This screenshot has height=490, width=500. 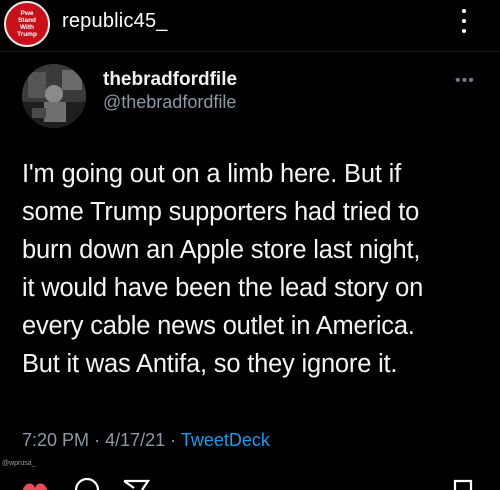 I want to click on avatar-text-line: Pwe, so click(x=27, y=13).